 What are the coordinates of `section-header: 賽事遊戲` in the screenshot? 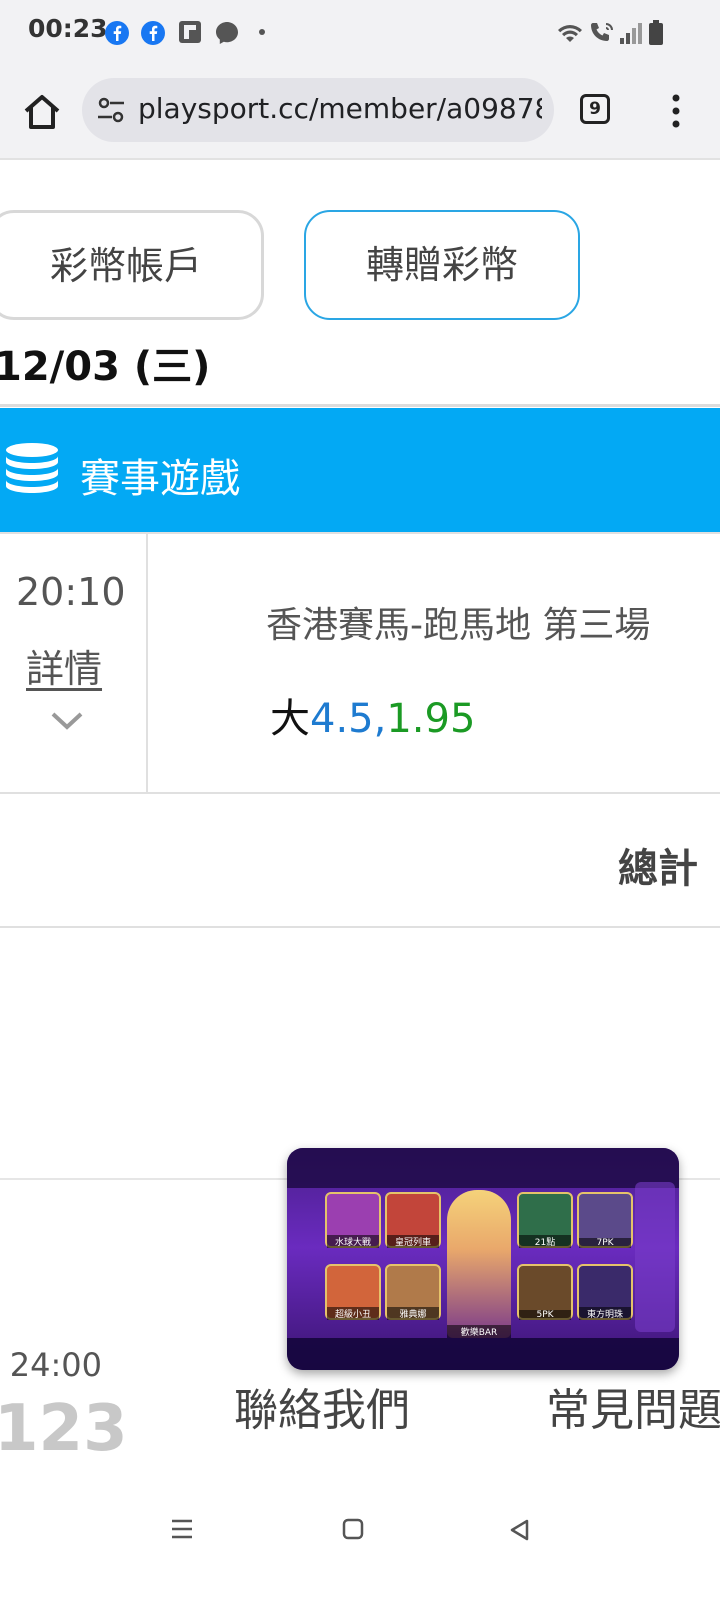 It's located at (360, 470).